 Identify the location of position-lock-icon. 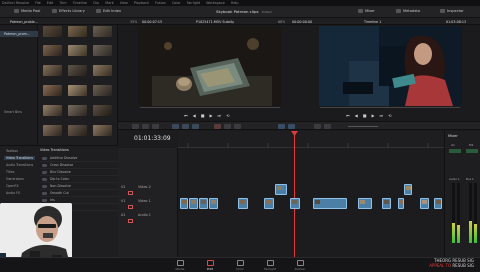
(237, 126).